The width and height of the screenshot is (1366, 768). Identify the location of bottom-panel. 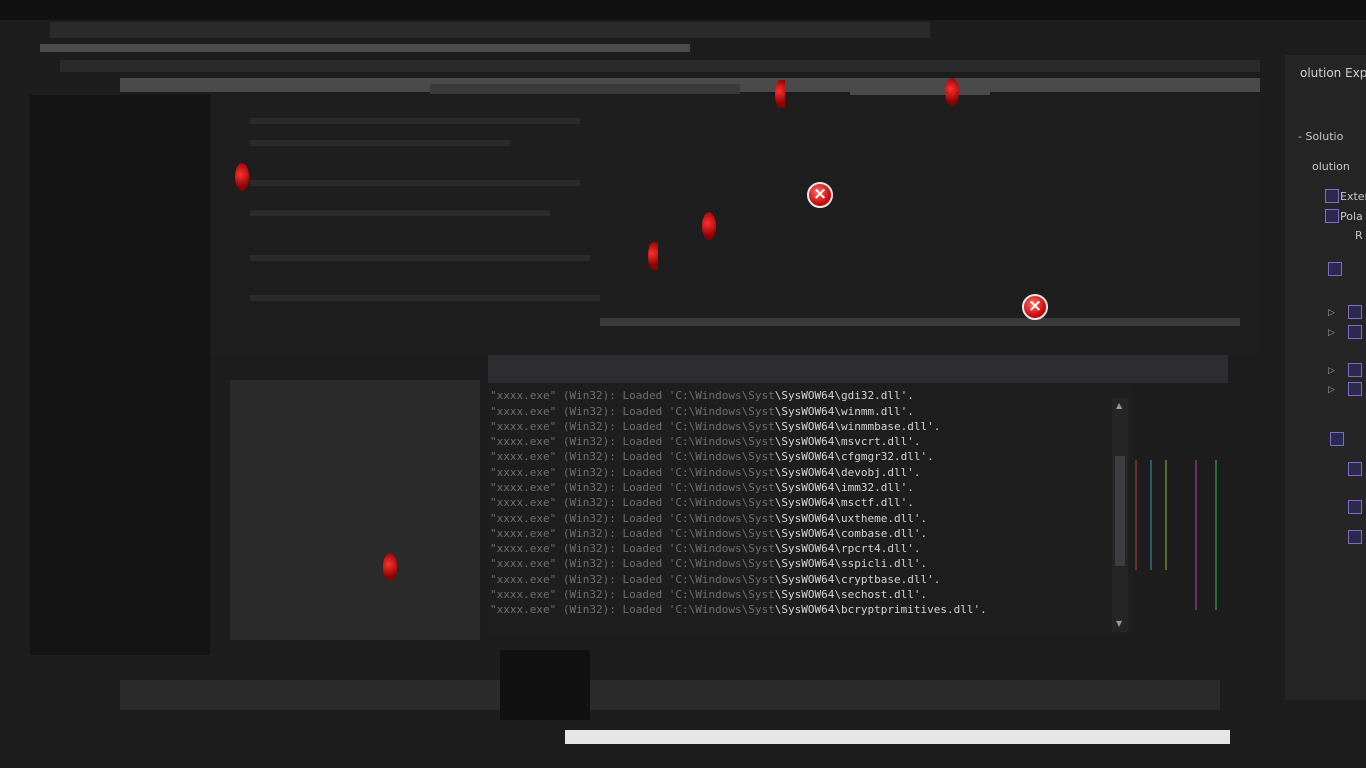
(670, 695).